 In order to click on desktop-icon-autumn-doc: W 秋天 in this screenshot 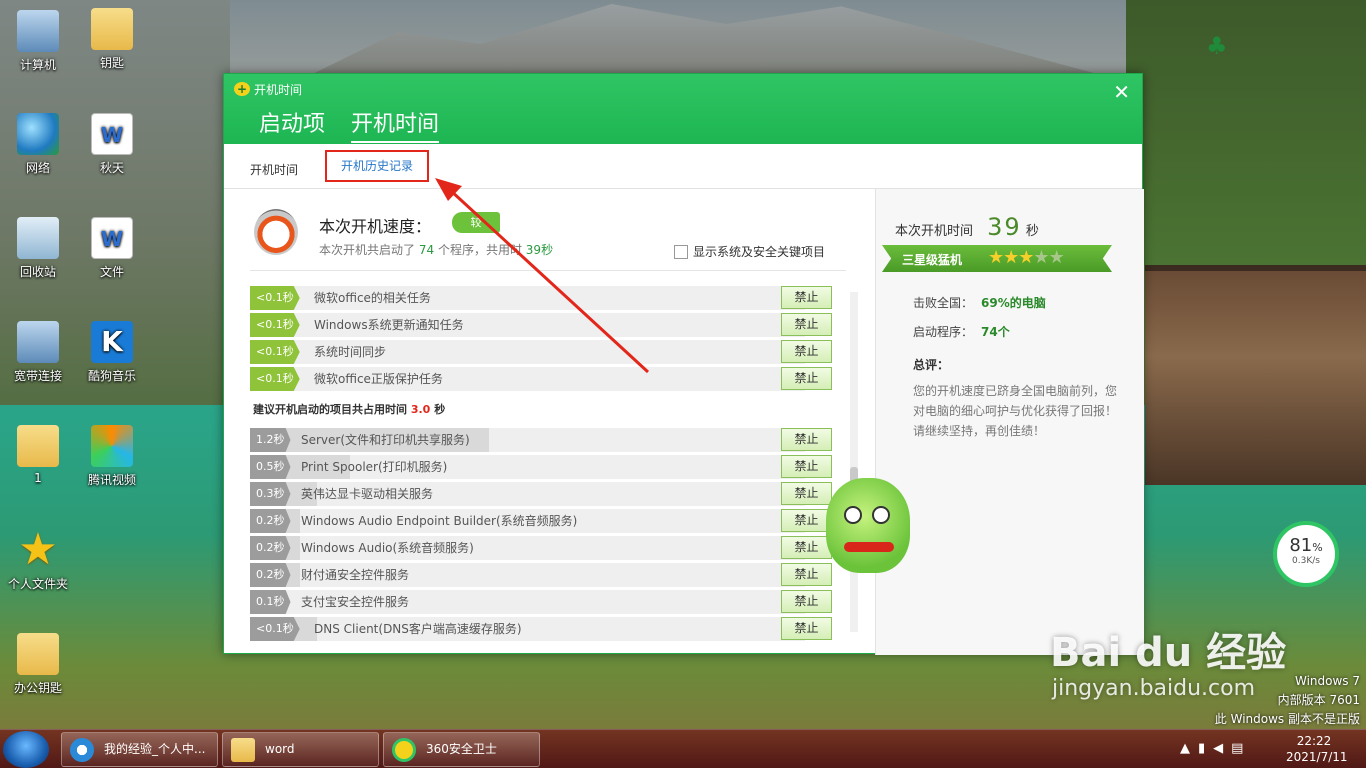, I will do `click(112, 144)`.